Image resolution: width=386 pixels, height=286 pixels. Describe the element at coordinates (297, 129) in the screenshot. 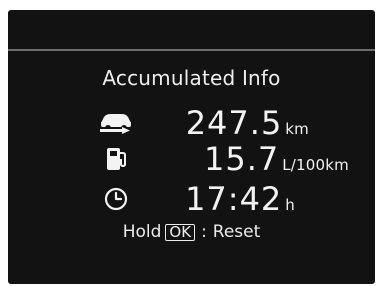

I see `distance-unit: km` at that location.